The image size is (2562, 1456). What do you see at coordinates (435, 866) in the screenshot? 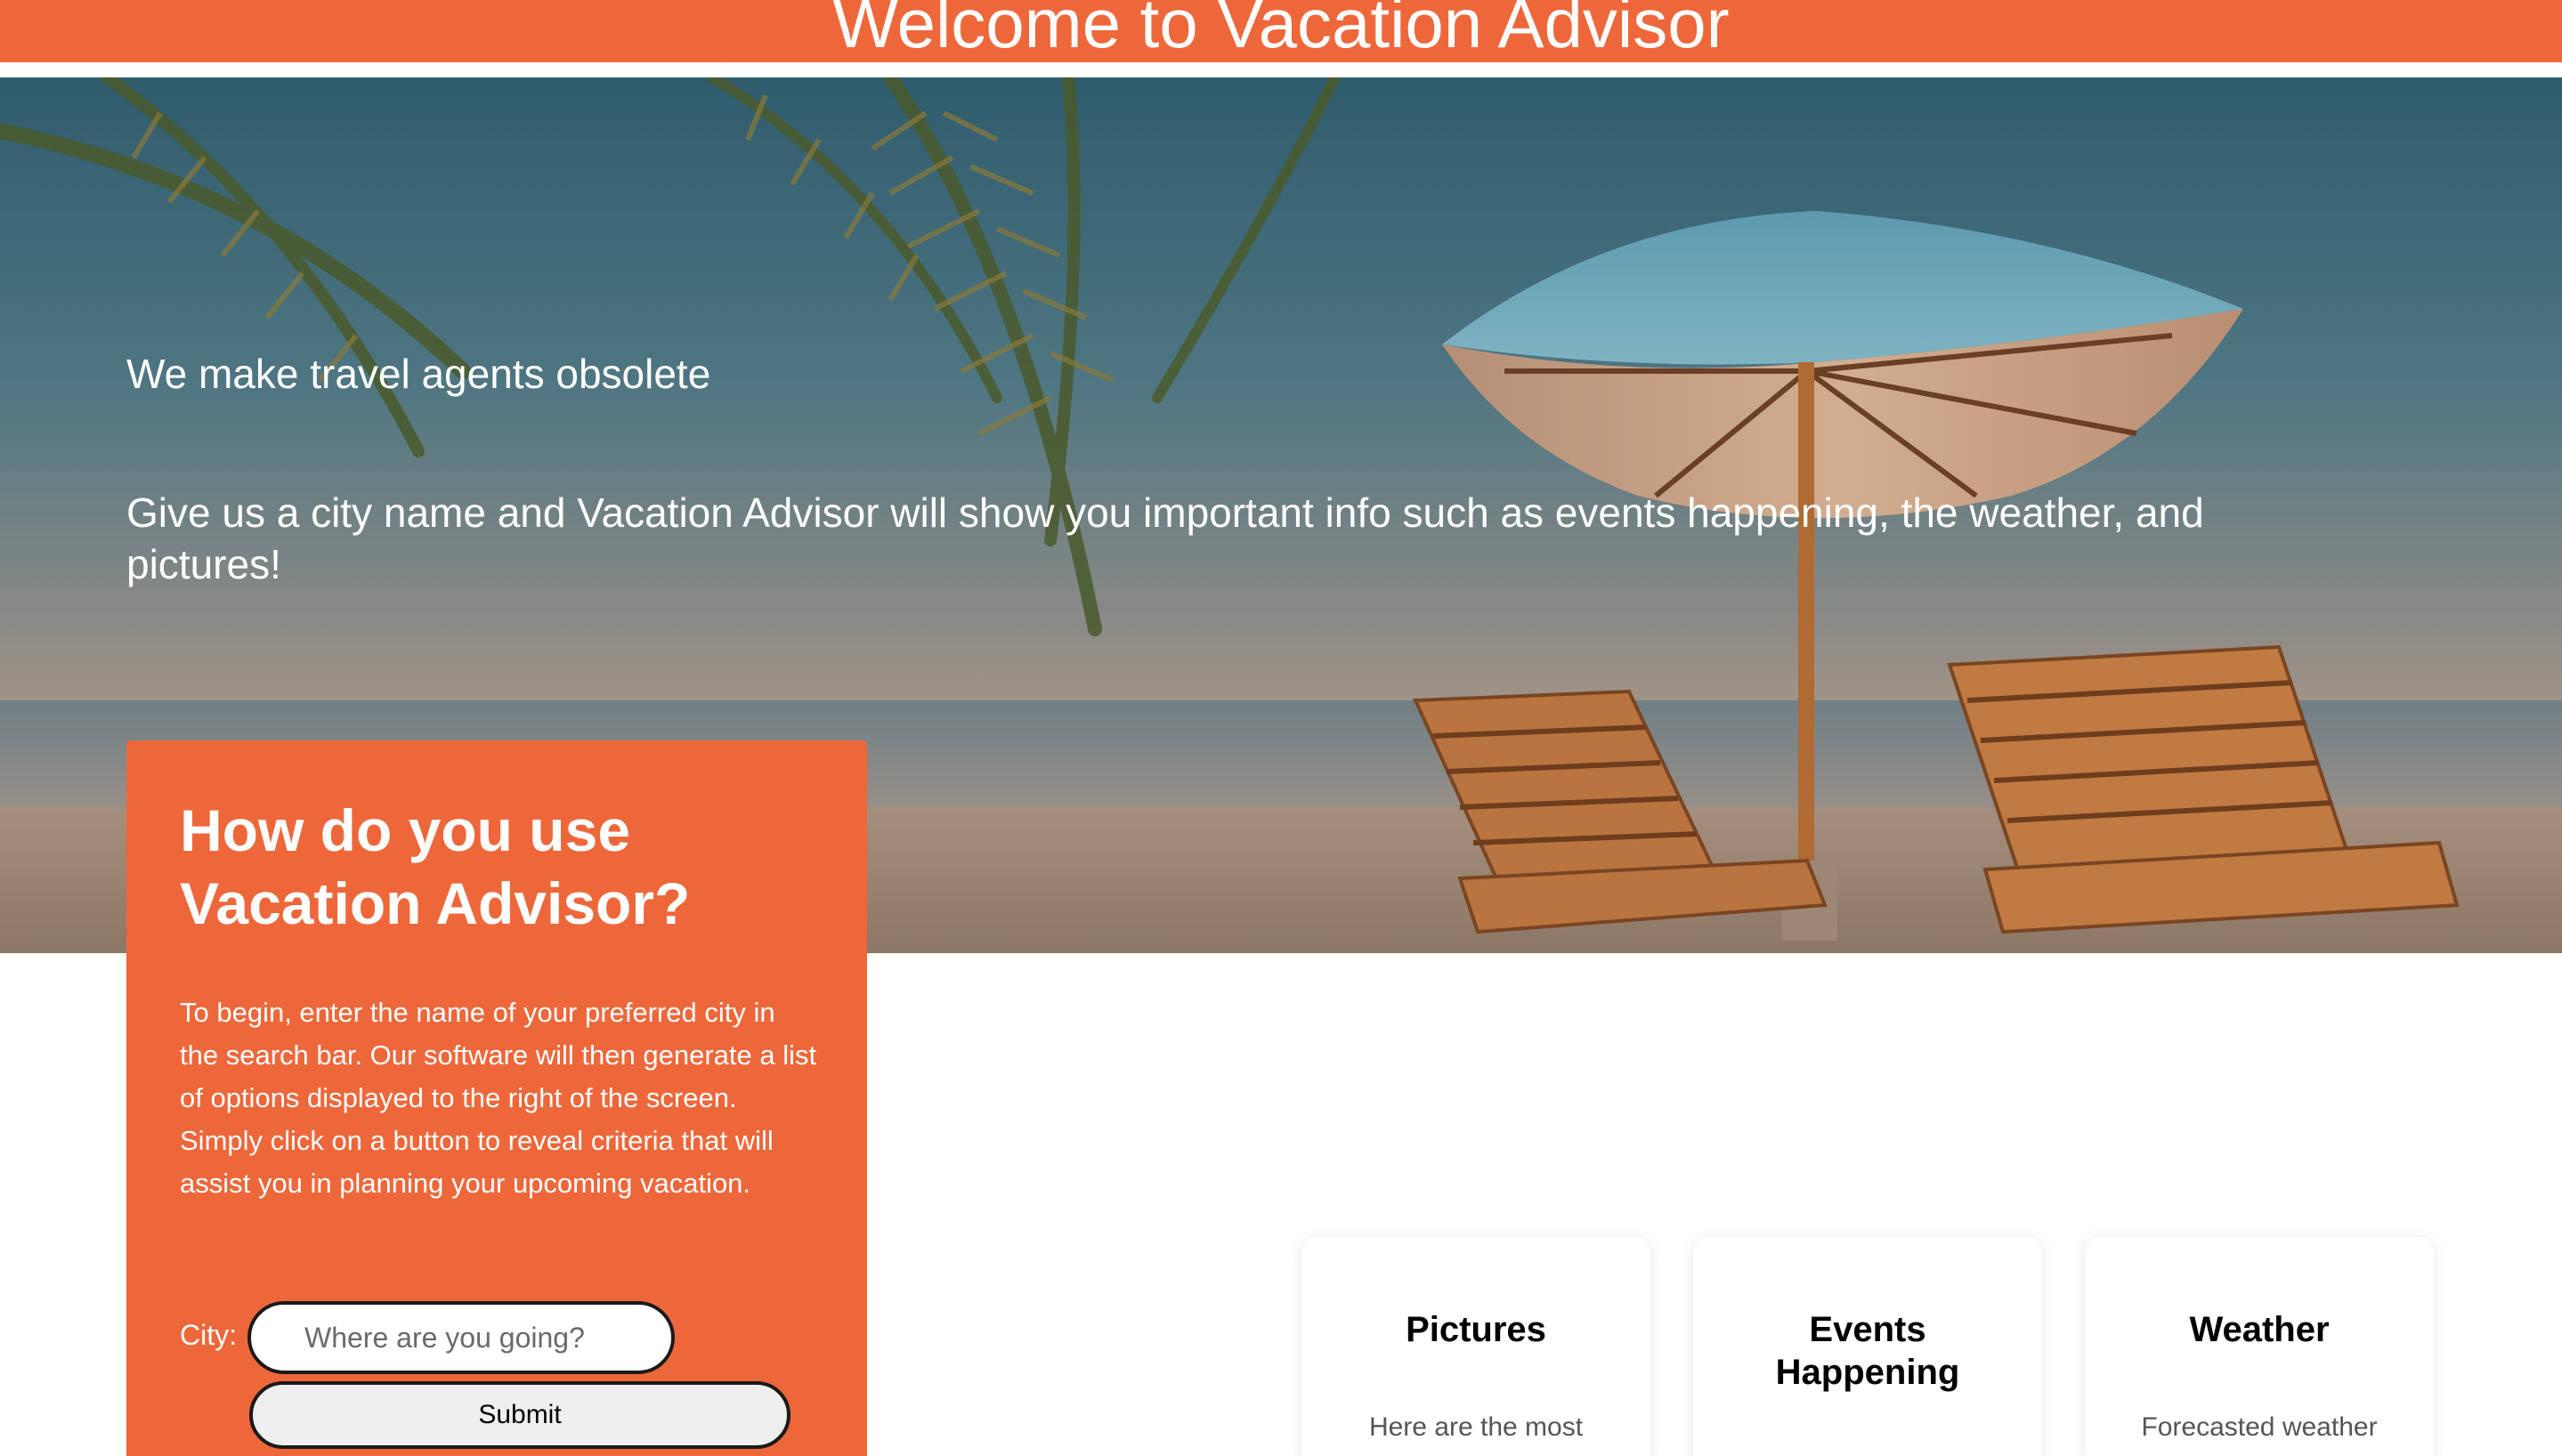
I see `how-to-use-title: How do you use Vacation Advisor?` at bounding box center [435, 866].